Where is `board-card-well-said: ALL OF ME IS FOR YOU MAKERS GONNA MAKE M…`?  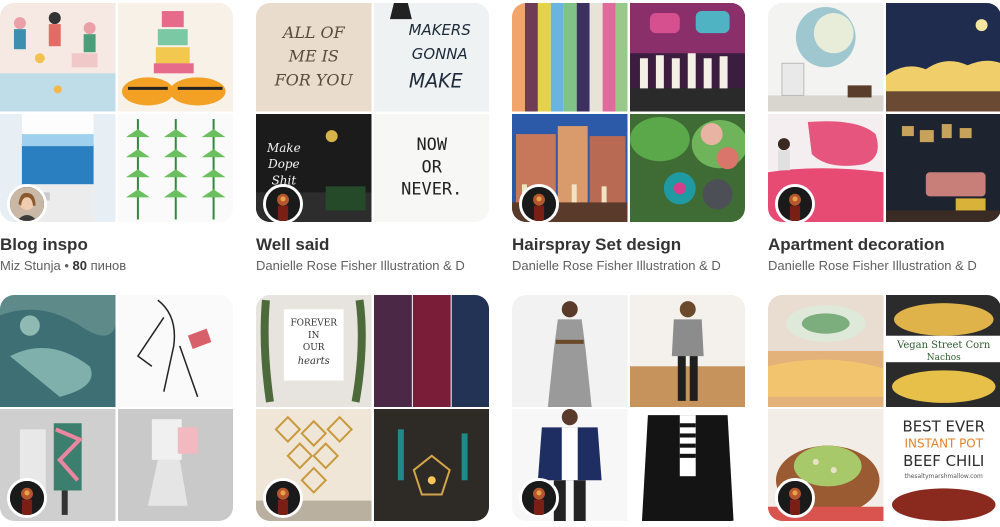 board-card-well-said: ALL OF ME IS FOR YOU MAKERS GONNA MAKE M… is located at coordinates (372, 138).